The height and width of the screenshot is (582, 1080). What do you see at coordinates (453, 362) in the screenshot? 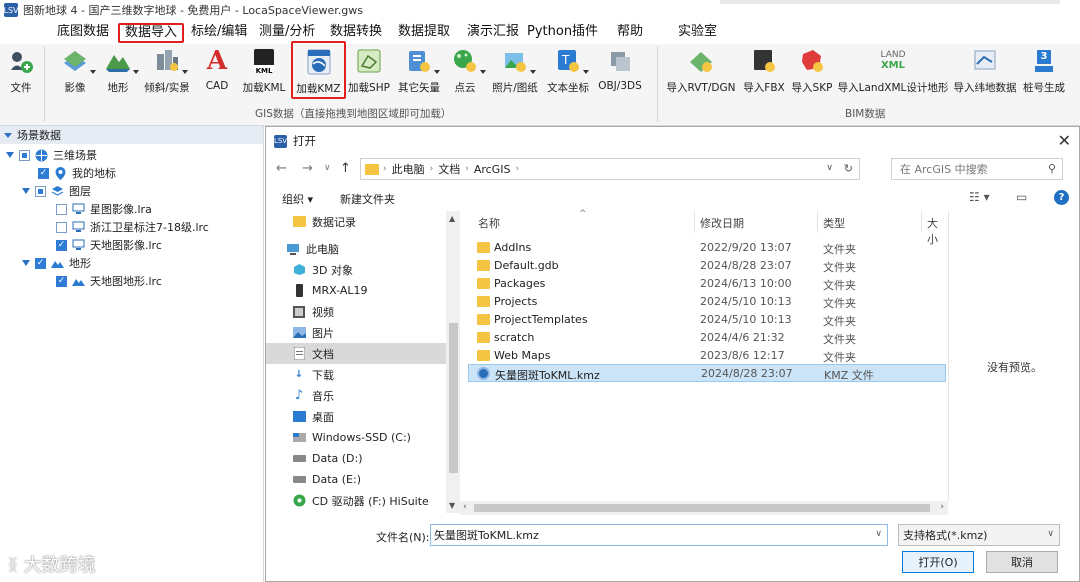
I see `nav-scrollbar: ▲ ▼` at bounding box center [453, 362].